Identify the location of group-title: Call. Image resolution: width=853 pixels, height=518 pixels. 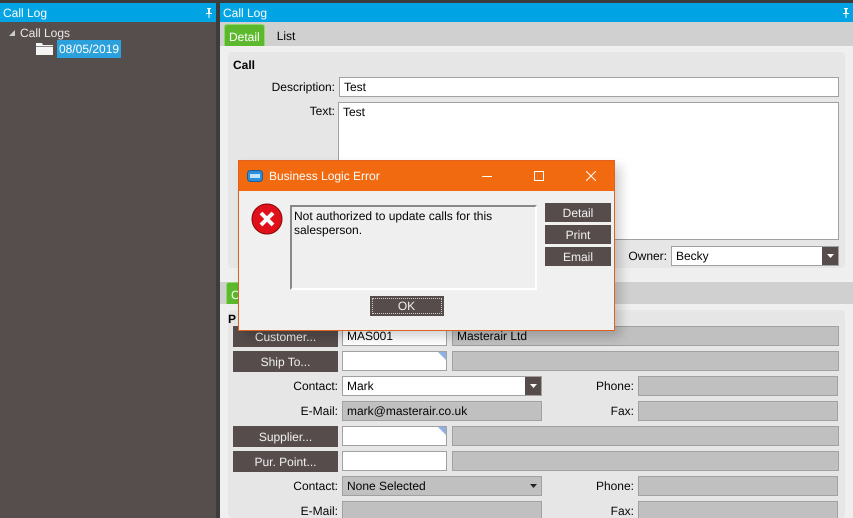
(244, 65).